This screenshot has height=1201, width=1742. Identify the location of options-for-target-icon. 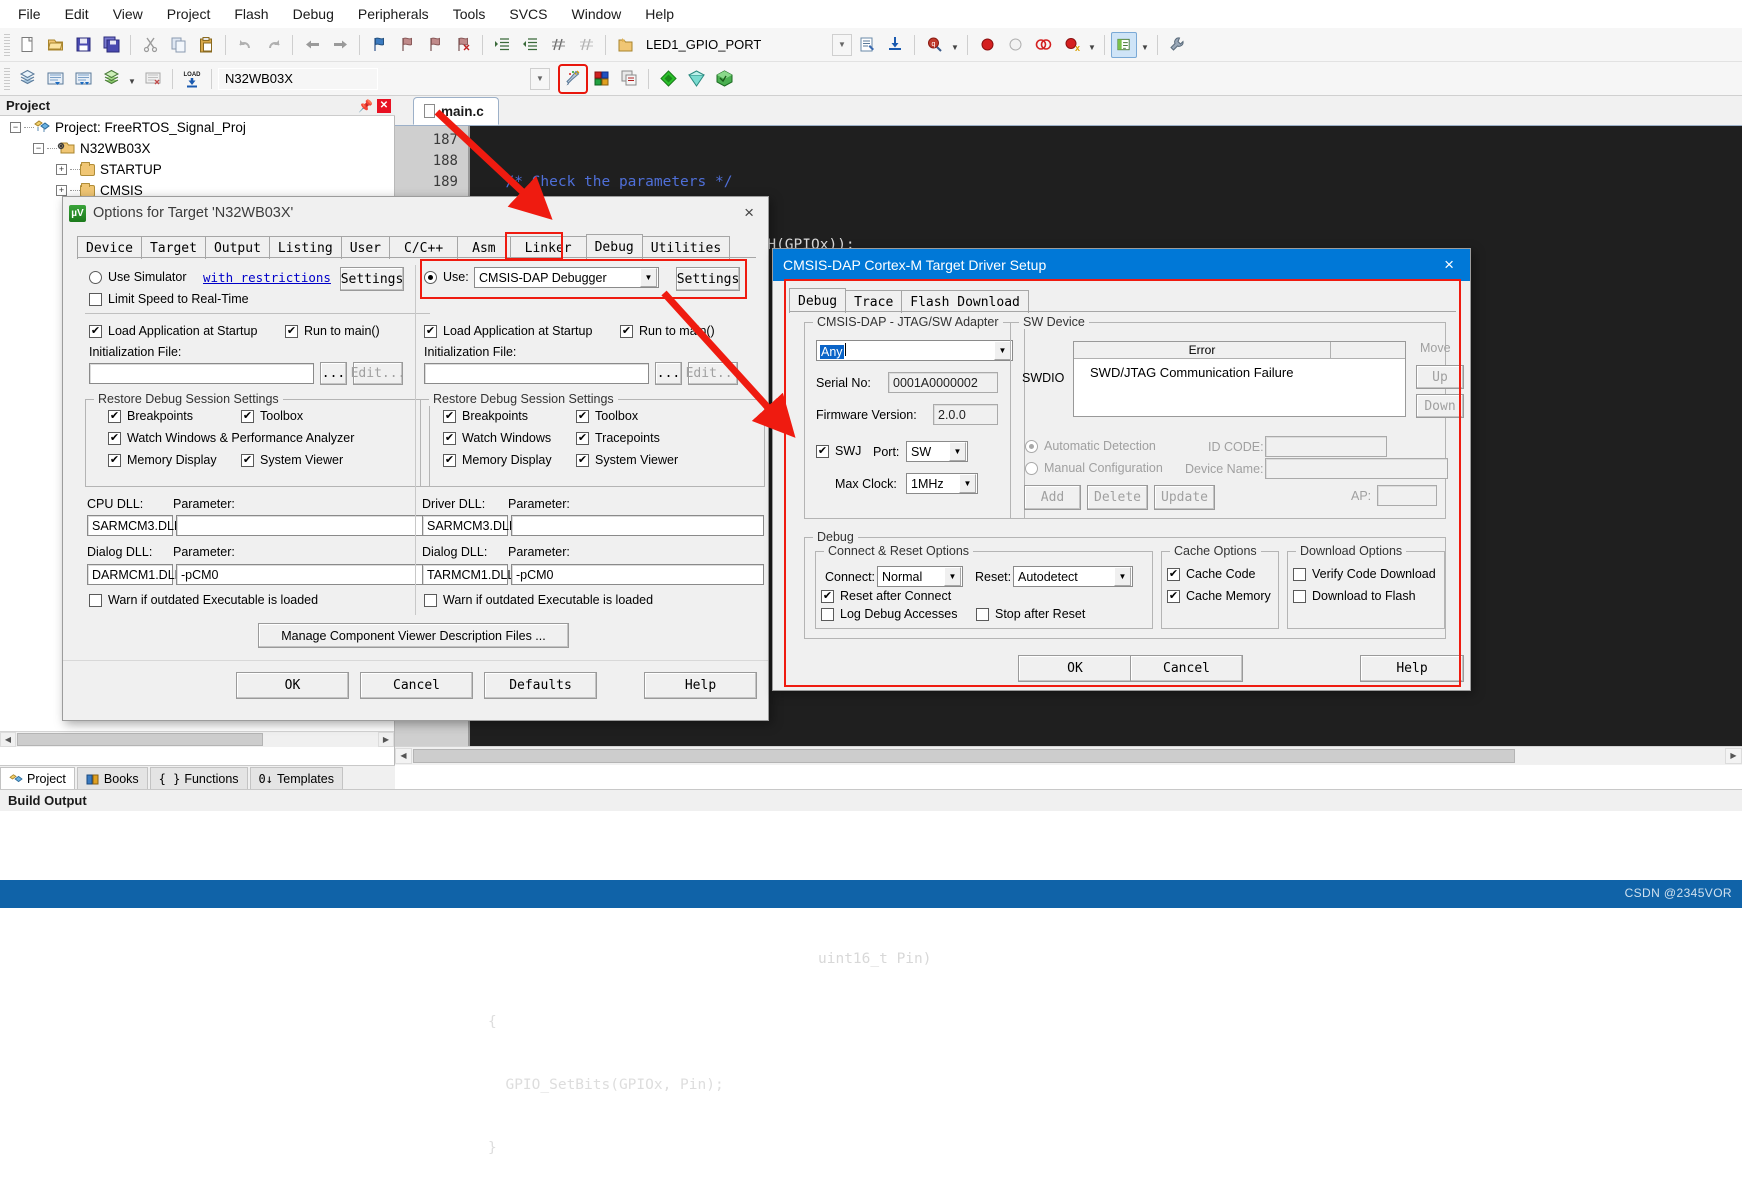
(573, 78).